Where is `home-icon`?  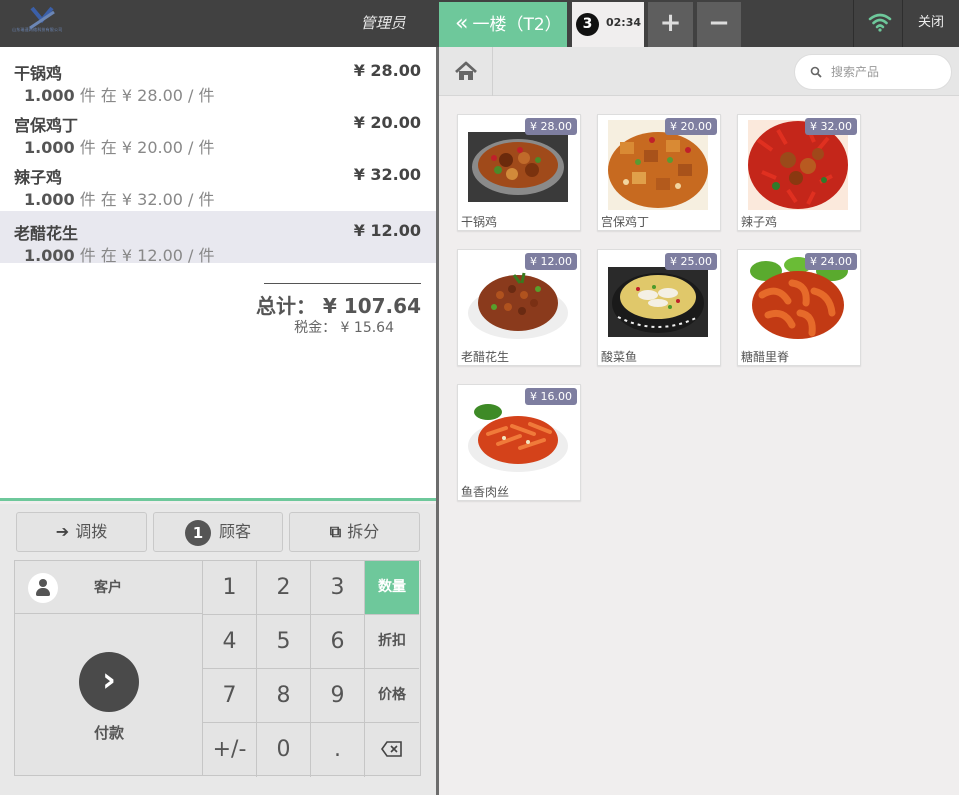
home-icon is located at coordinates (466, 70).